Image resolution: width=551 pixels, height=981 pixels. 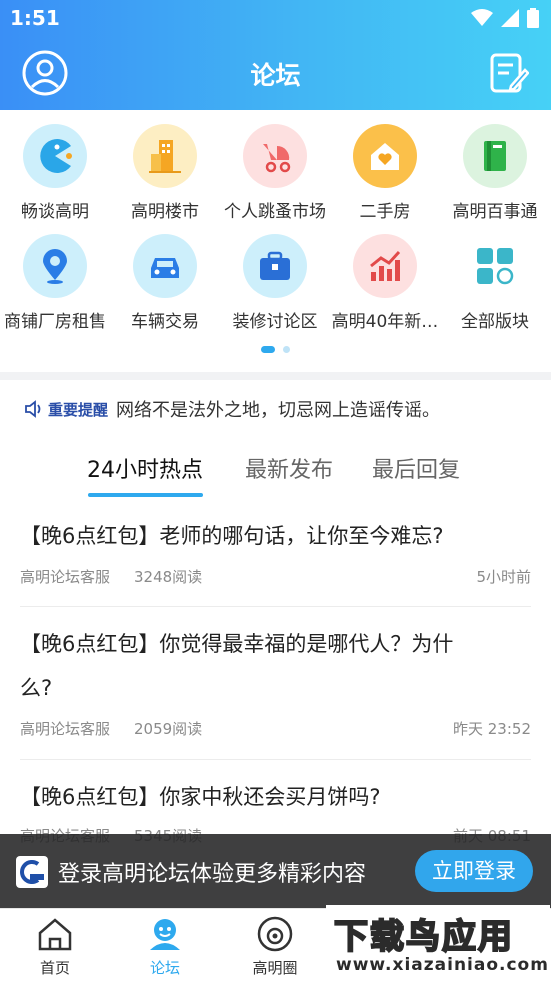 What do you see at coordinates (32, 872) in the screenshot?
I see `app-logo-icon` at bounding box center [32, 872].